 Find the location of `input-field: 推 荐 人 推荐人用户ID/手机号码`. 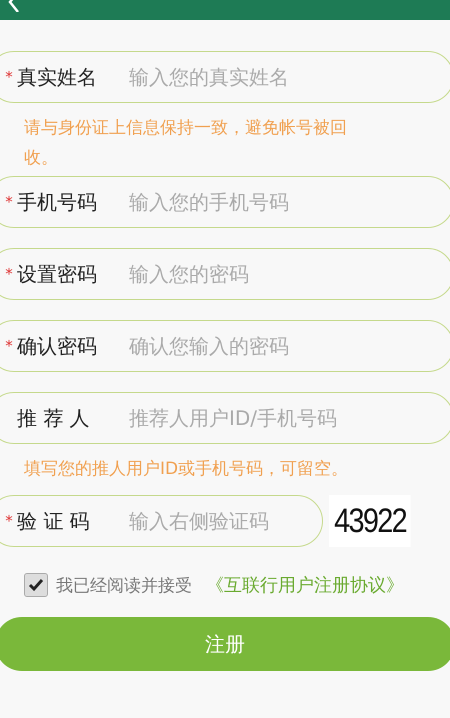

input-field: 推 荐 人 推荐人用户ID/手机号码 is located at coordinates (225, 418).